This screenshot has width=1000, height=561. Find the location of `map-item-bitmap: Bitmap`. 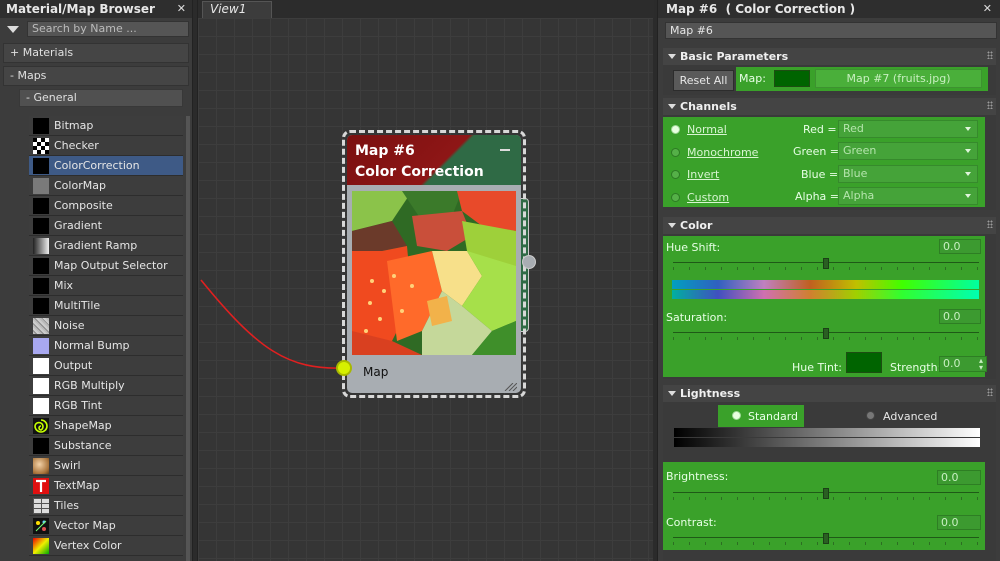

map-item-bitmap: Bitmap is located at coordinates (106, 126).